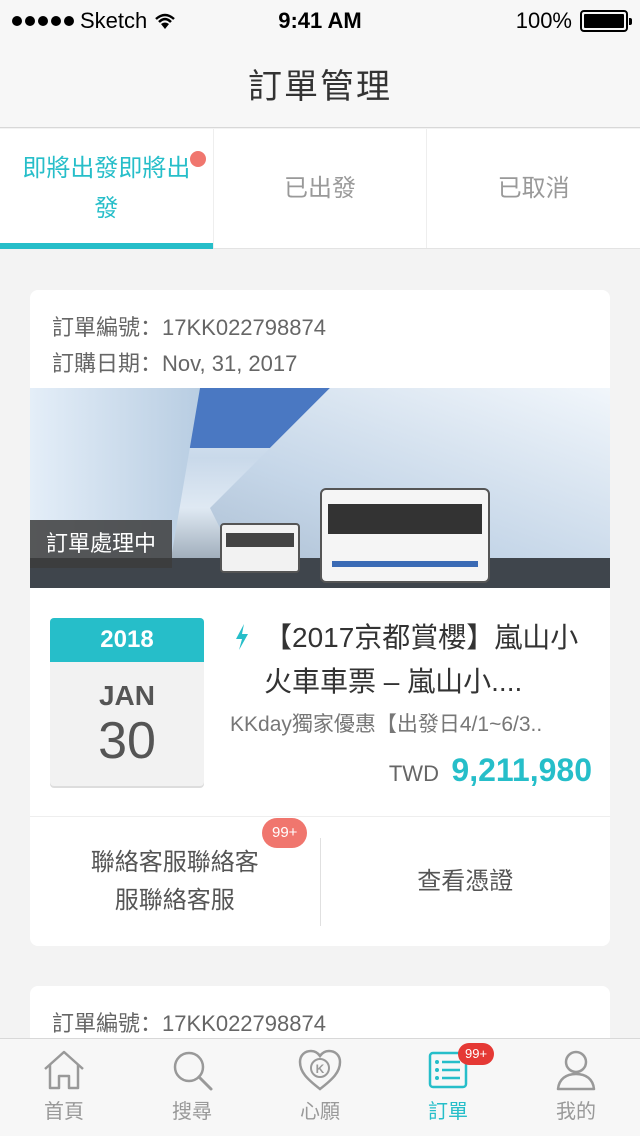  What do you see at coordinates (606, 21) in the screenshot?
I see `battery-icon` at bounding box center [606, 21].